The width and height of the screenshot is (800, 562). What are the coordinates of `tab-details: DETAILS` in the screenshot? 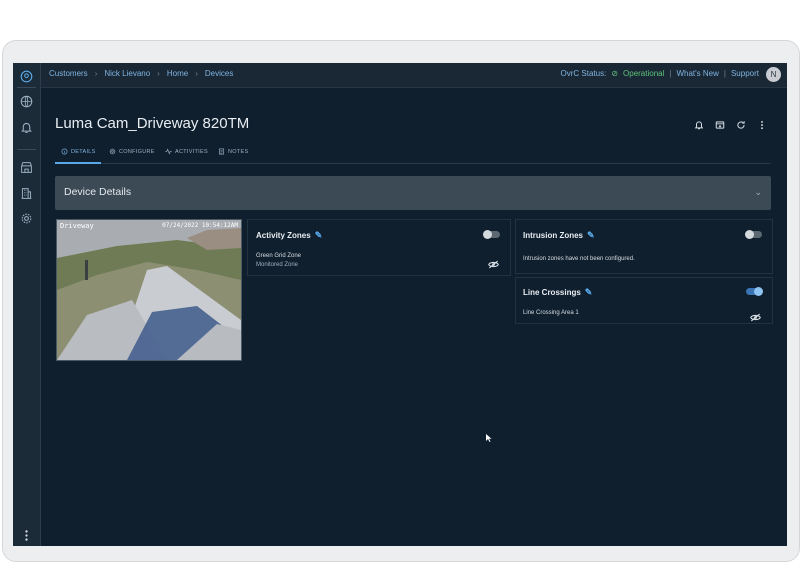 It's located at (78, 151).